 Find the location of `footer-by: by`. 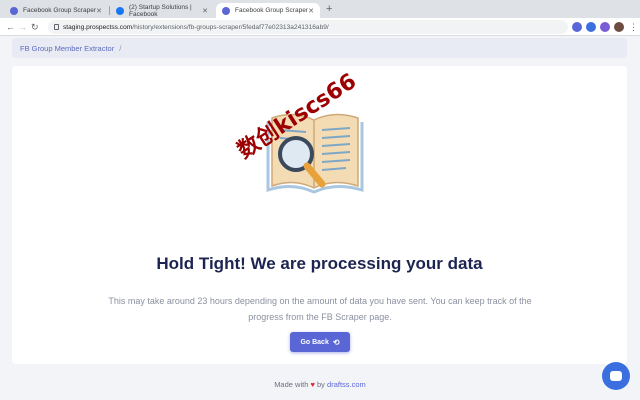

footer-by: by is located at coordinates (321, 384).